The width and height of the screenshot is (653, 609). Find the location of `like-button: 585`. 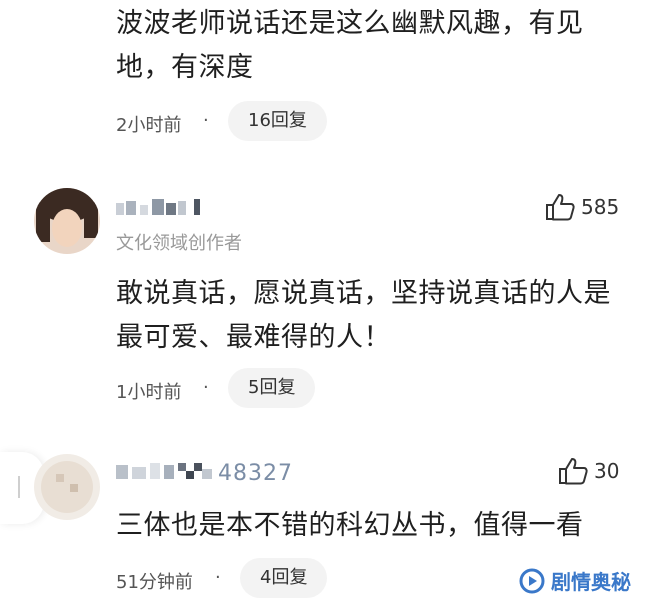

like-button: 585 is located at coordinates (582, 207).